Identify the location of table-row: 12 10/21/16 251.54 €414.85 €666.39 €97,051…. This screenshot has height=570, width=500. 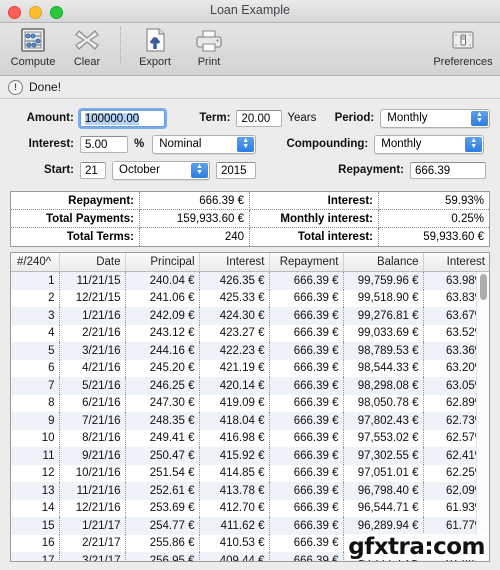
(250, 473).